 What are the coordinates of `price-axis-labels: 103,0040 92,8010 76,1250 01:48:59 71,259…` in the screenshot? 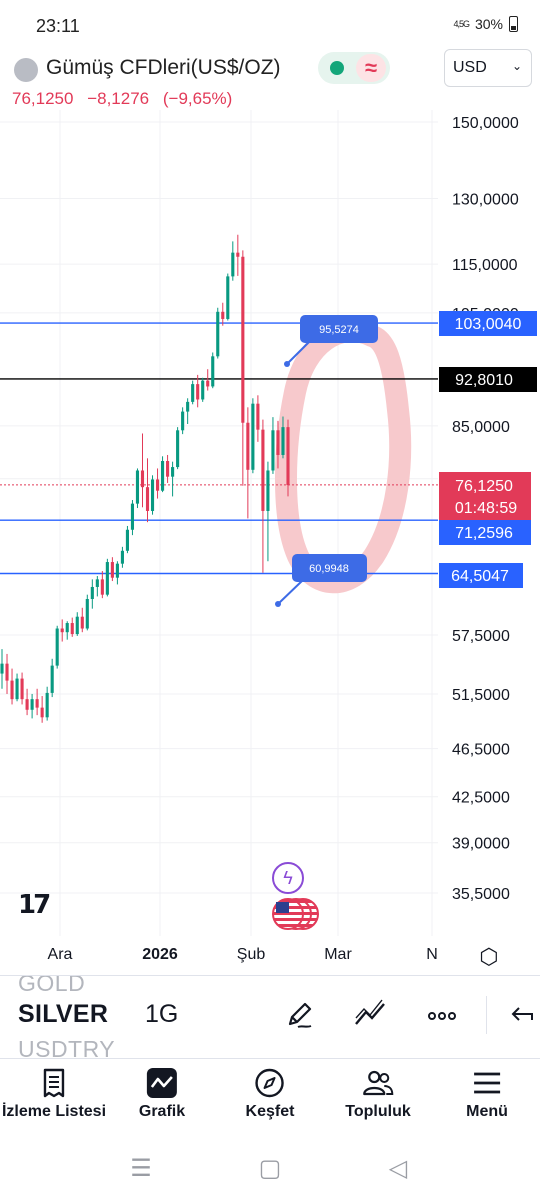 It's located at (488, 449).